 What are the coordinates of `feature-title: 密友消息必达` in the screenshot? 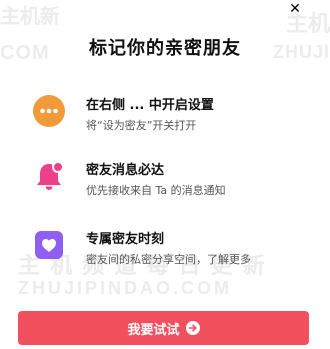 It's located at (125, 170).